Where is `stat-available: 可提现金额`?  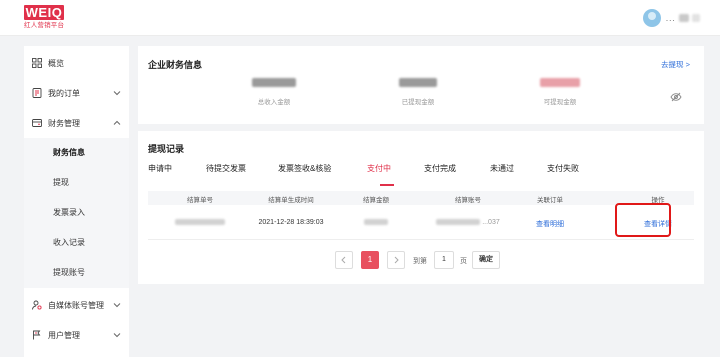
stat-available: 可提现金额 is located at coordinates (560, 92).